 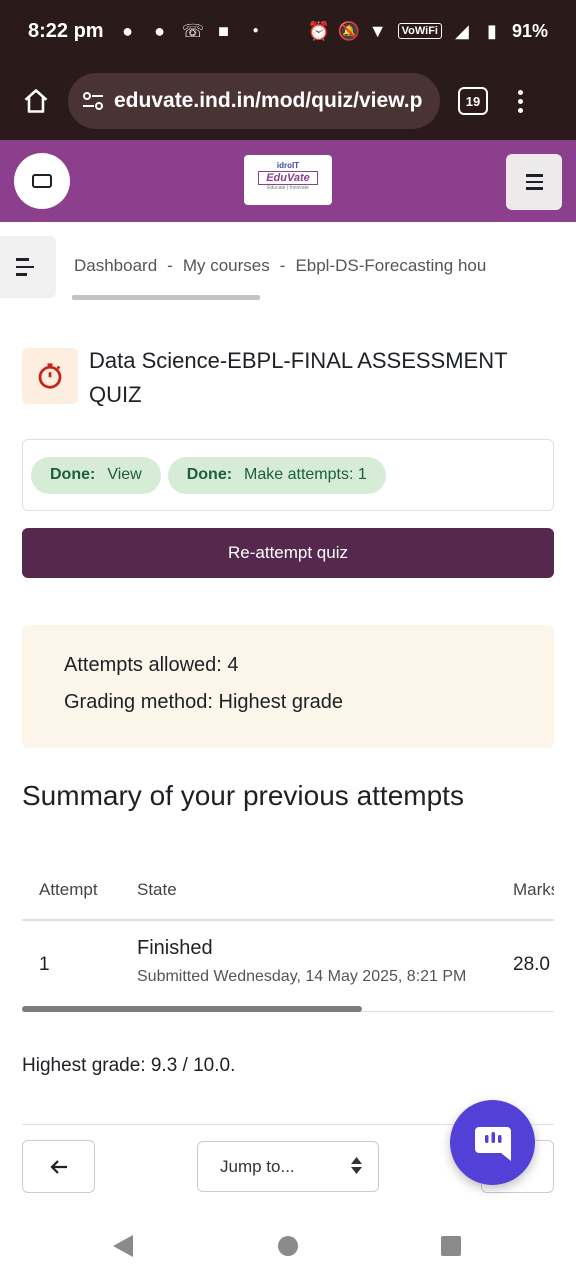 What do you see at coordinates (115, 265) in the screenshot?
I see `breadcrumb-dashboard: Dashboard` at bounding box center [115, 265].